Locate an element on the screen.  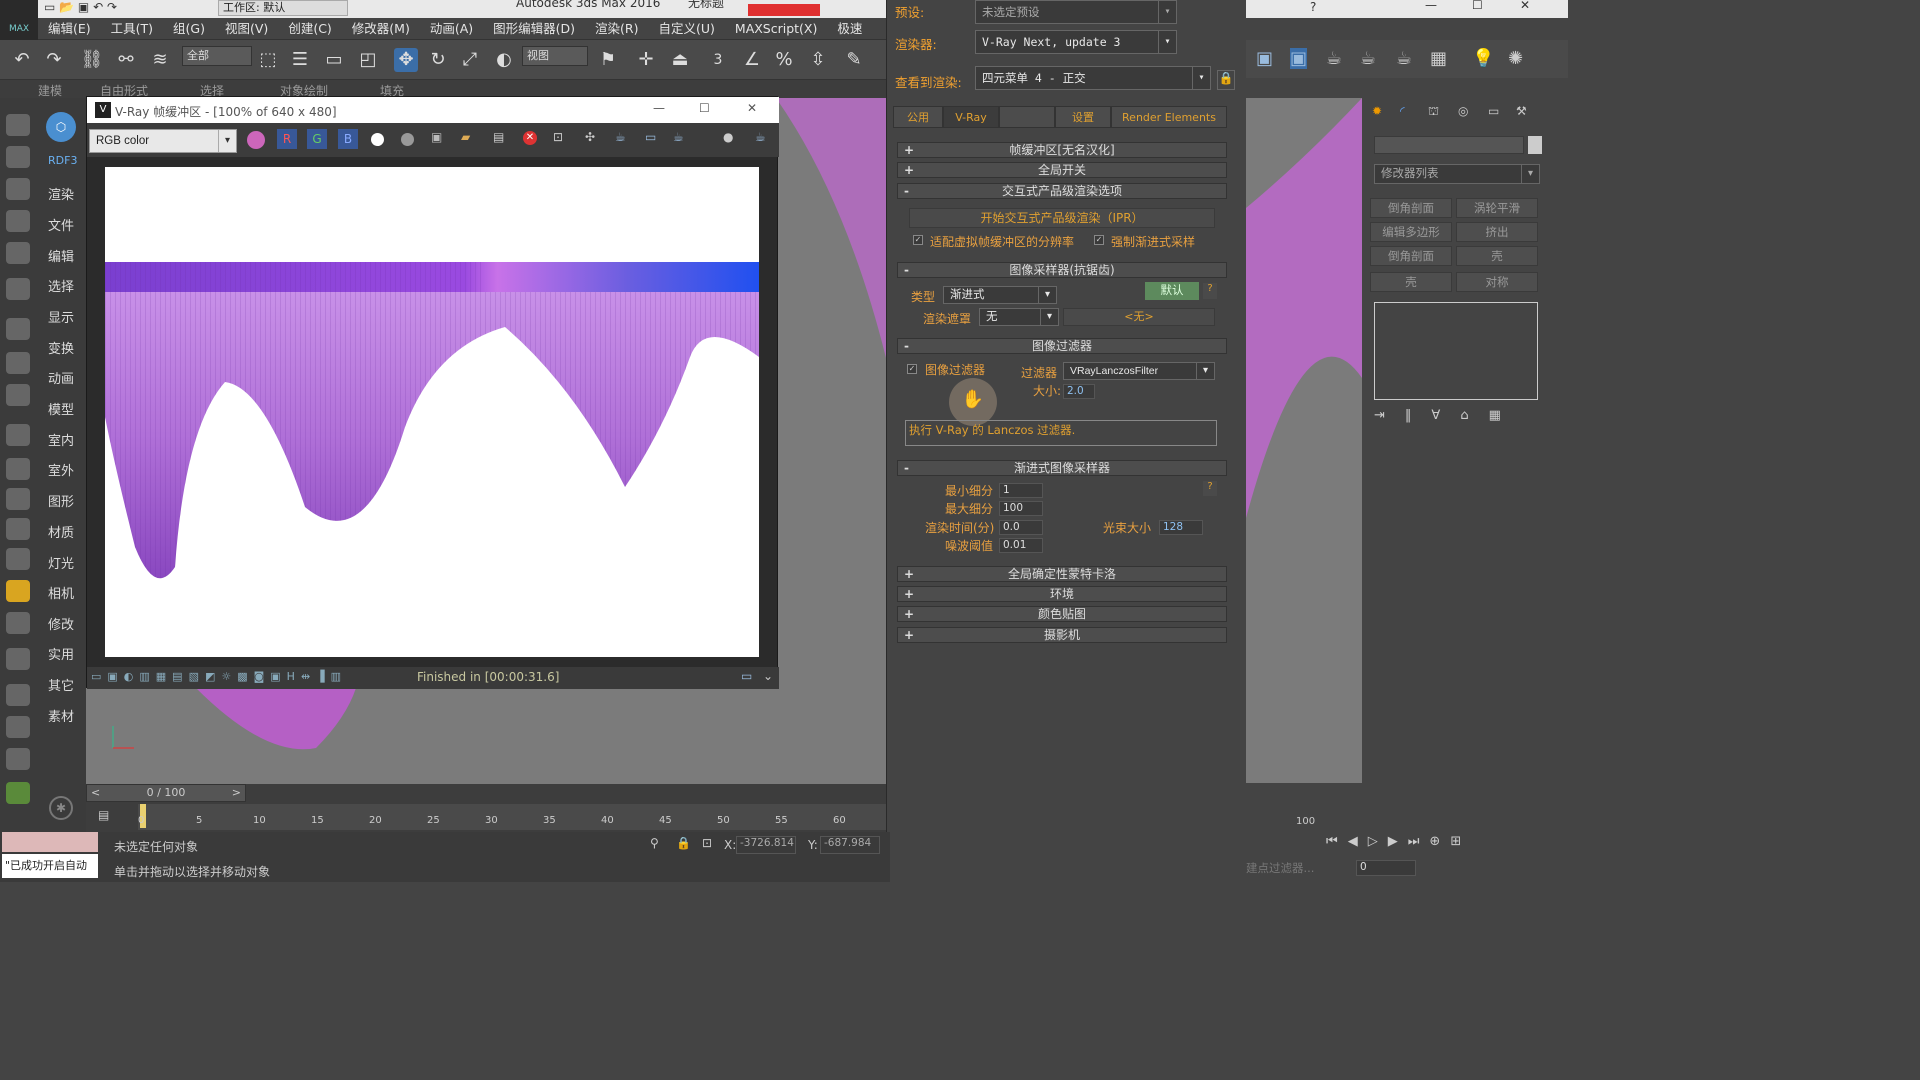
modifier-button-7: 壳 is located at coordinates (1411, 282).